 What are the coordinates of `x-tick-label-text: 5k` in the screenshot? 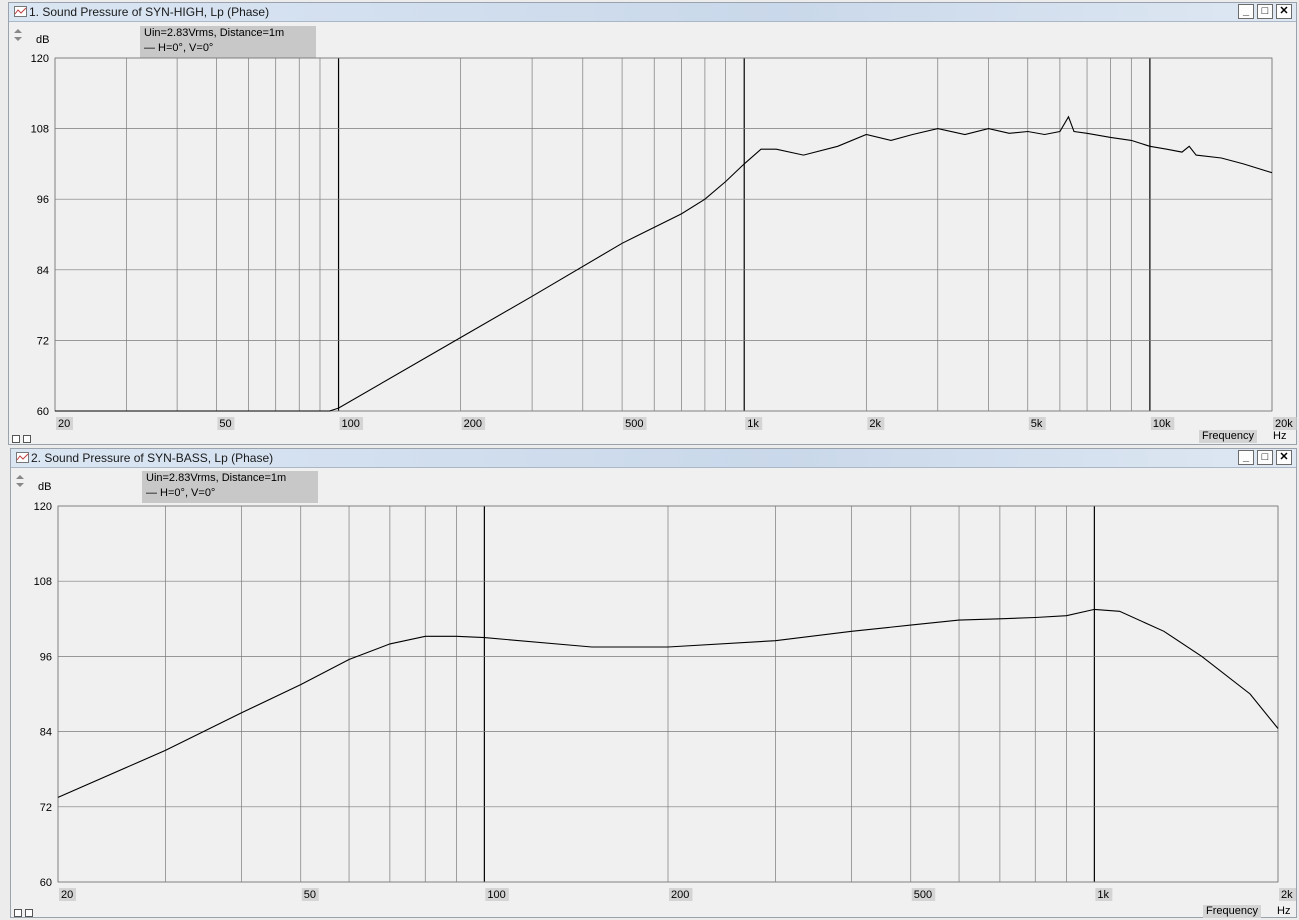 It's located at (1037, 424).